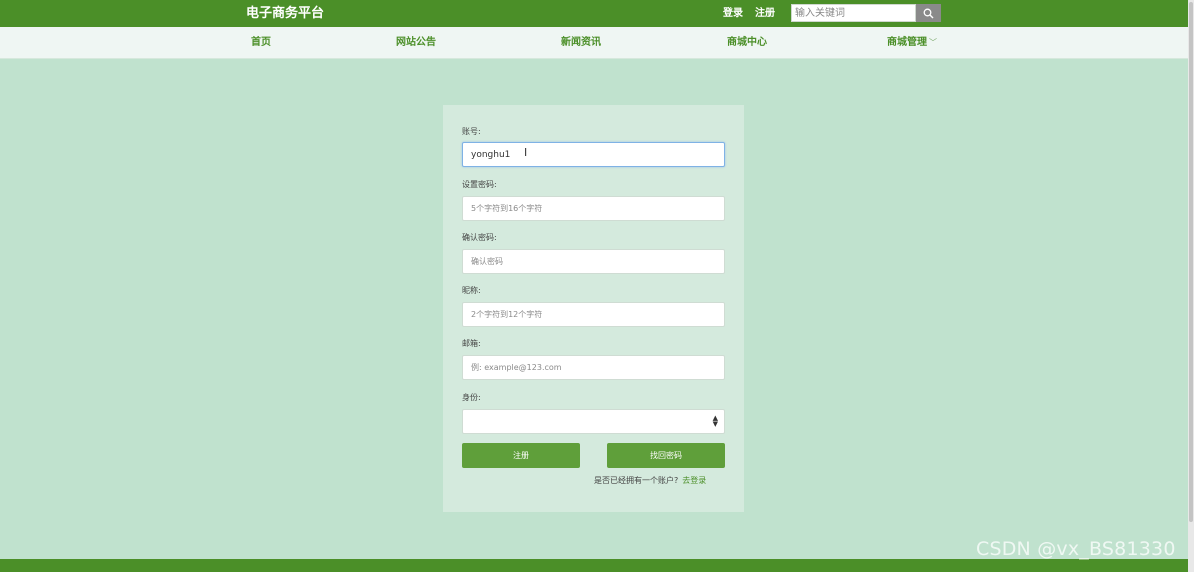 Image resolution: width=1194 pixels, height=572 pixels. What do you see at coordinates (526, 152) in the screenshot?
I see `text-cursor-icon: I` at bounding box center [526, 152].